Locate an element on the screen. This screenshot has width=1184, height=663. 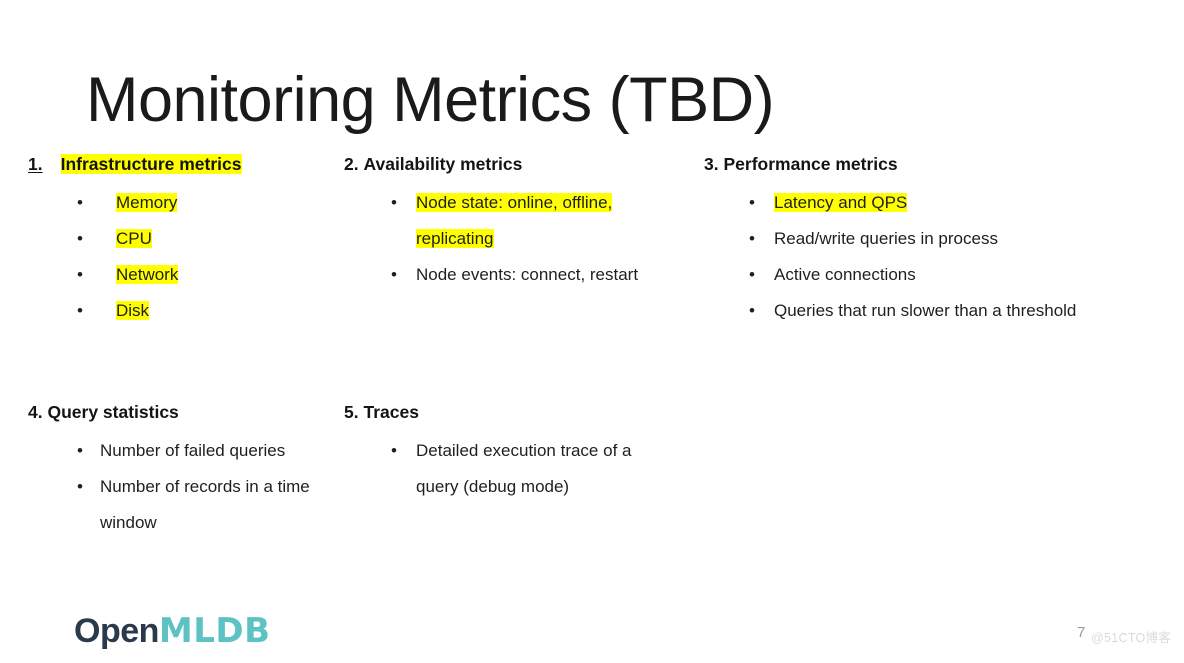
list-item-label: Latency and QPS is located at coordinates (841, 202).